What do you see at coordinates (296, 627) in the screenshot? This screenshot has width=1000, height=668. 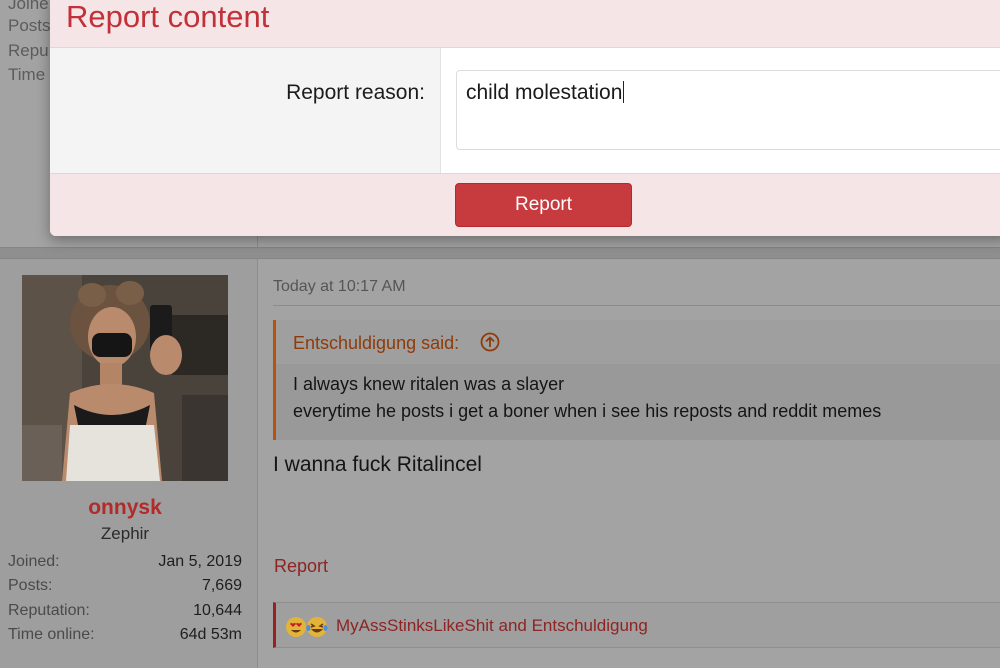 I see `heart-eyes-emoji-icon` at bounding box center [296, 627].